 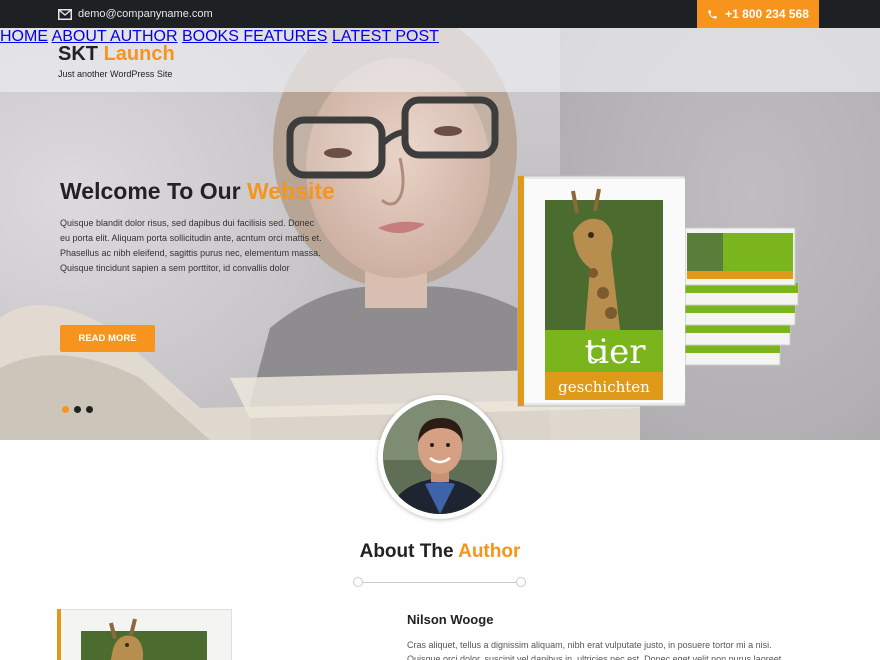 I want to click on read-more-button: READ MORE, so click(x=107, y=338).